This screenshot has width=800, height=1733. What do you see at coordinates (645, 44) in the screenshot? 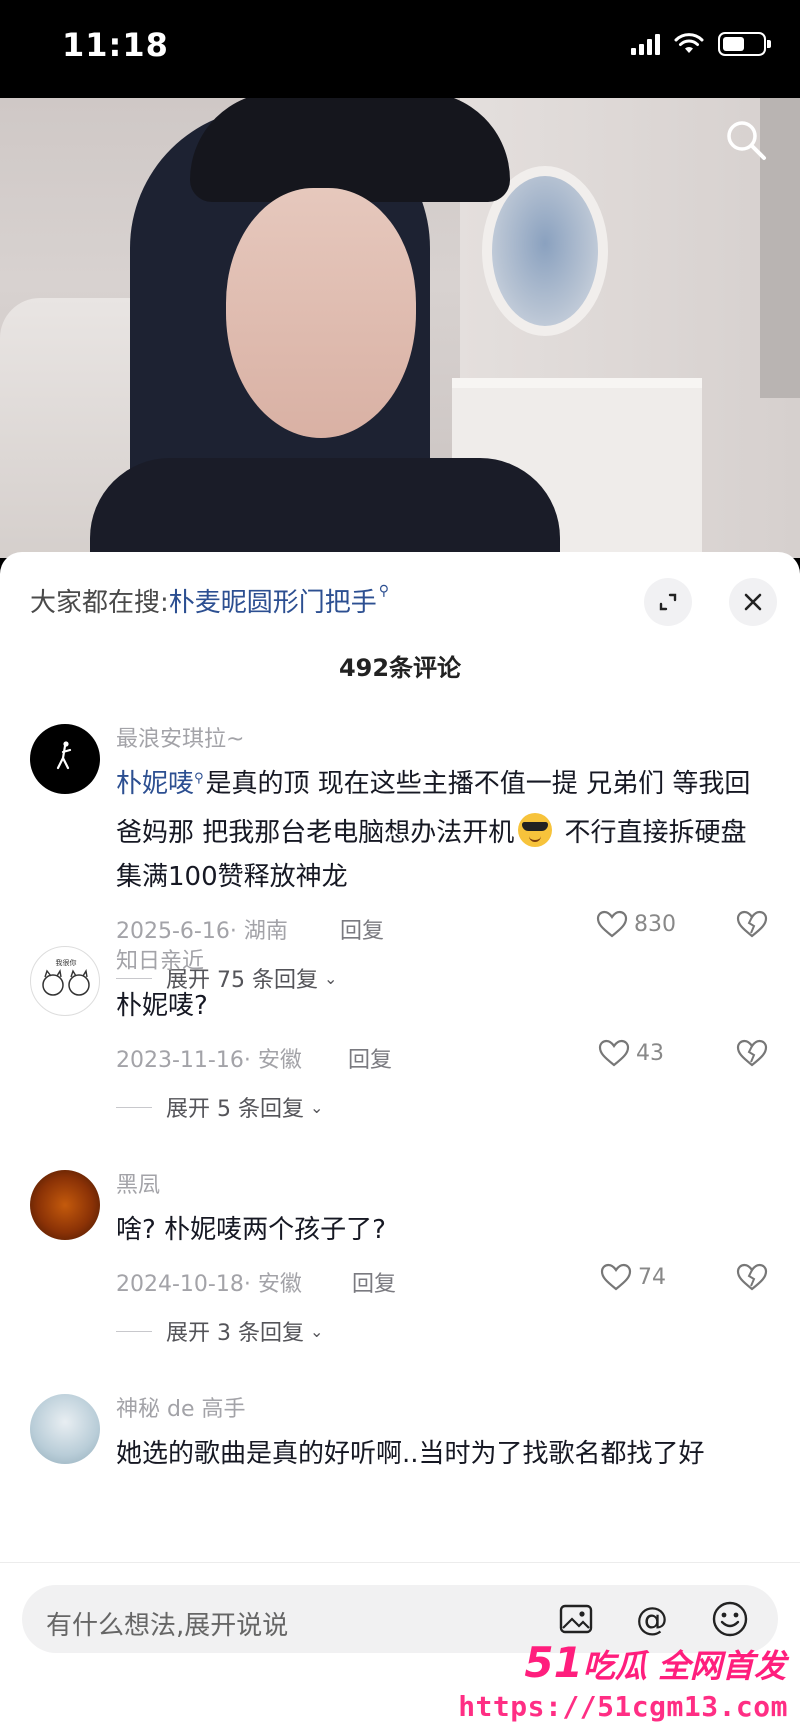
I see `signal-icon` at bounding box center [645, 44].